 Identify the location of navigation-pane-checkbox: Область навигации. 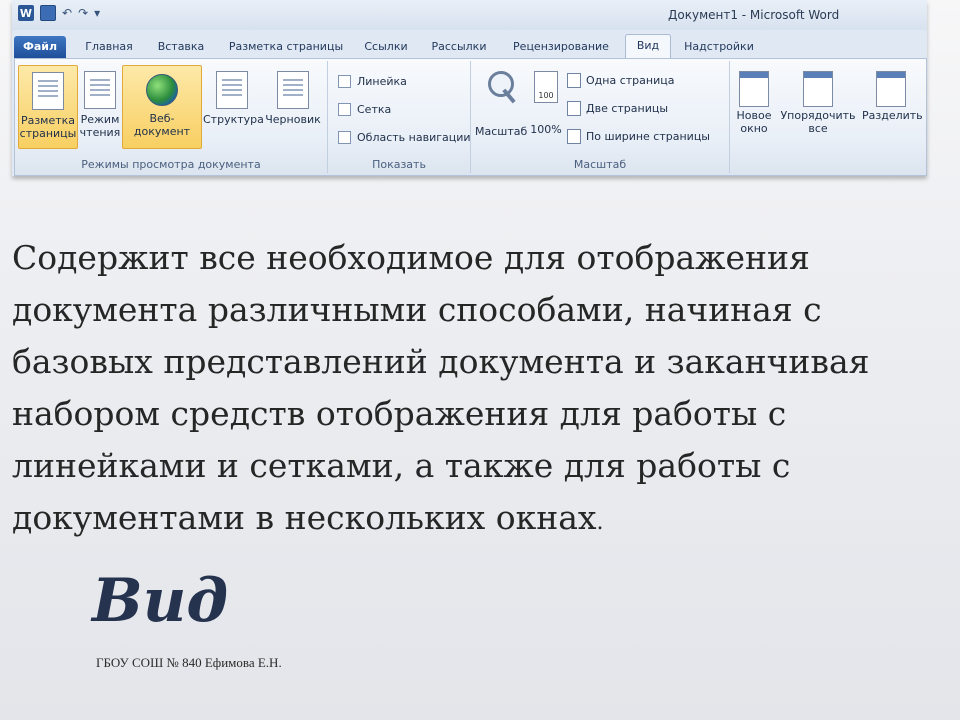
(404, 137).